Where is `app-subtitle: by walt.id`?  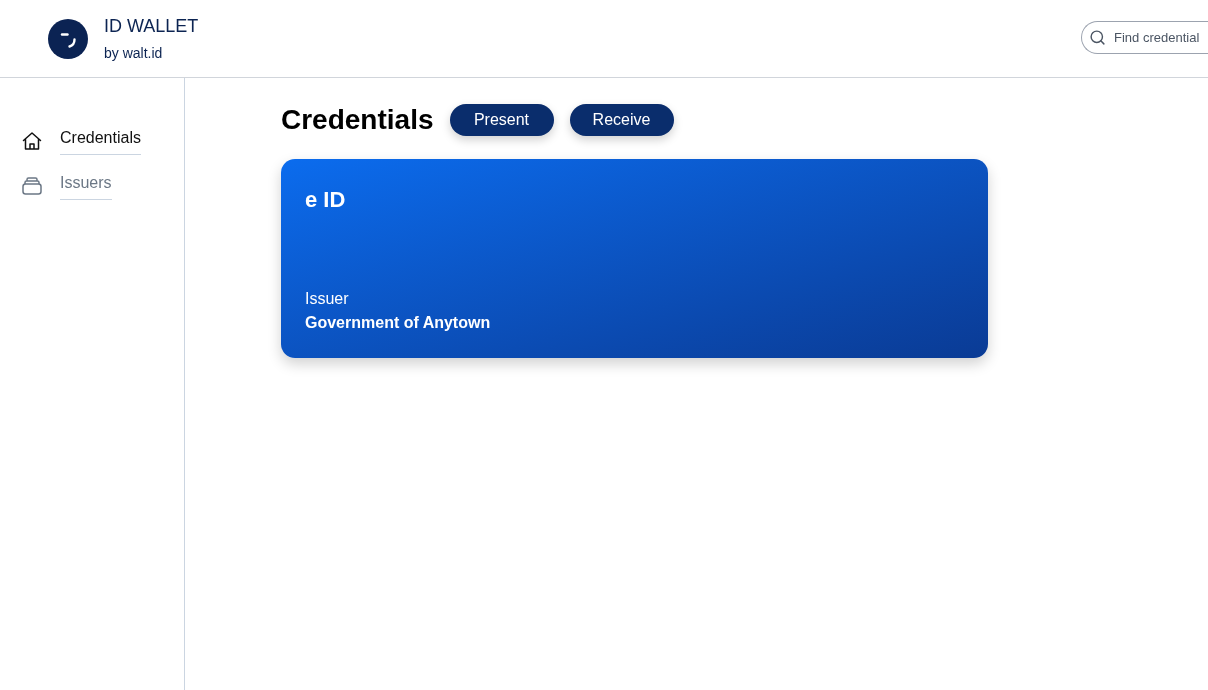
app-subtitle: by walt.id is located at coordinates (134, 53).